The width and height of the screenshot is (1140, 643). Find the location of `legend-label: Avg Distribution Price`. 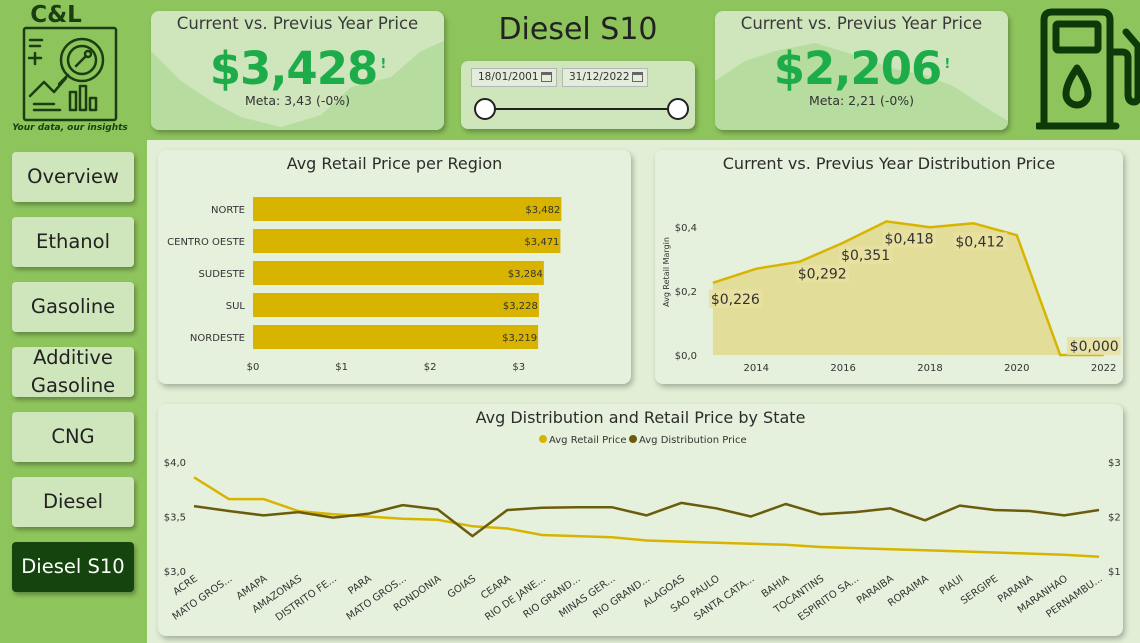

legend-label: Avg Distribution Price is located at coordinates (693, 440).